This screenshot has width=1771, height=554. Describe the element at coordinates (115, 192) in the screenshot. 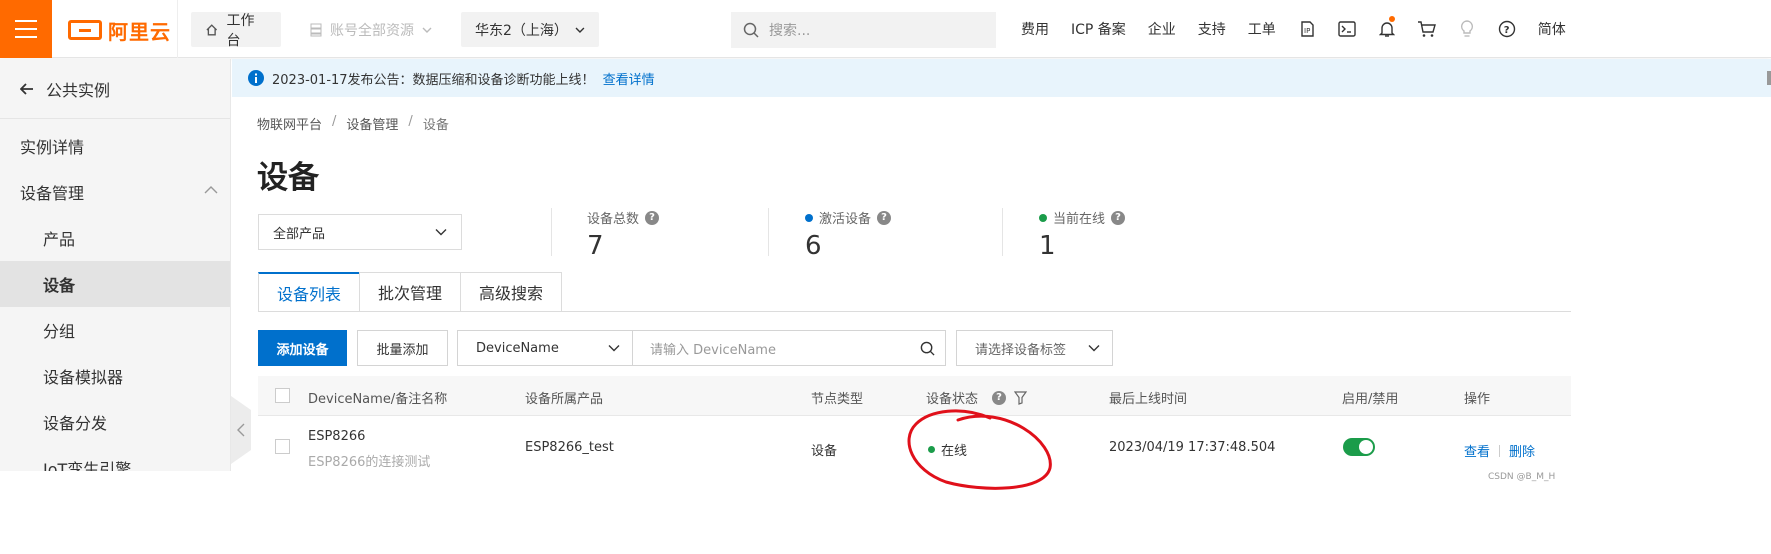

I see `sidebar-item-device-management: 设备管理` at that location.